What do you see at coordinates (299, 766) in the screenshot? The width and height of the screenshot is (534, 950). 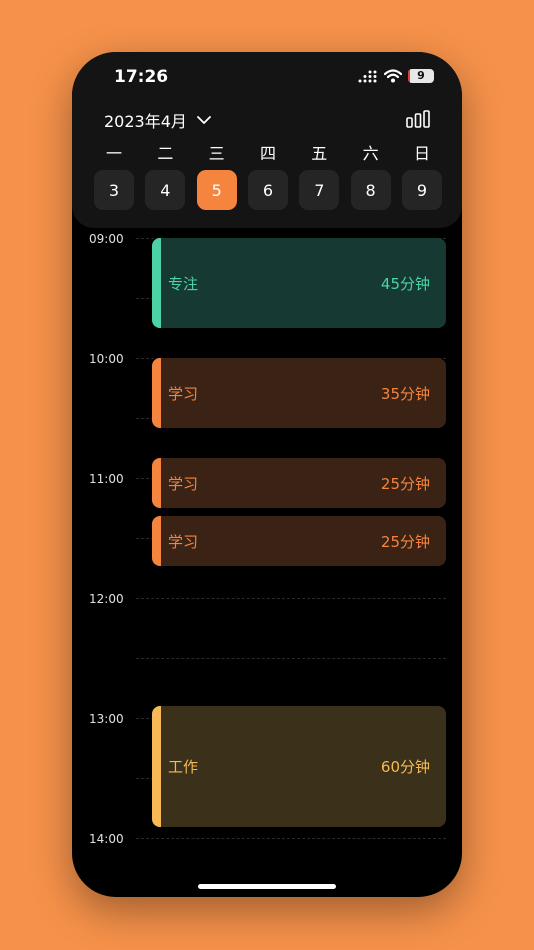 I see `event-work: 工作 60分钟` at bounding box center [299, 766].